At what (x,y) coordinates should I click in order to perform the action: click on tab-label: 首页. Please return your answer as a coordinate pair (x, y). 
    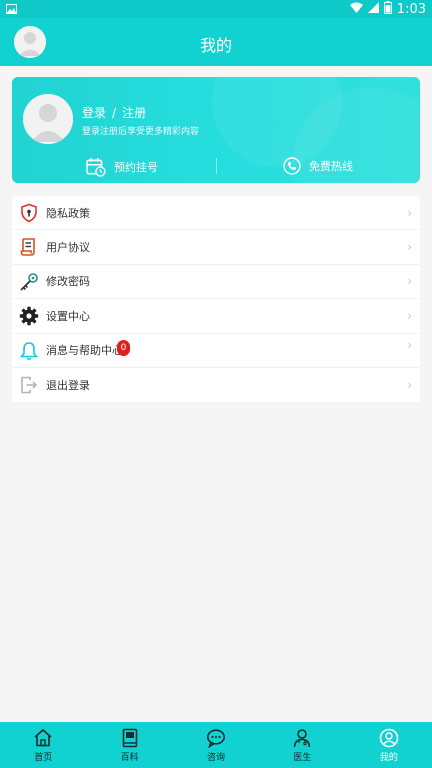
    Looking at the image, I should click on (43, 757).